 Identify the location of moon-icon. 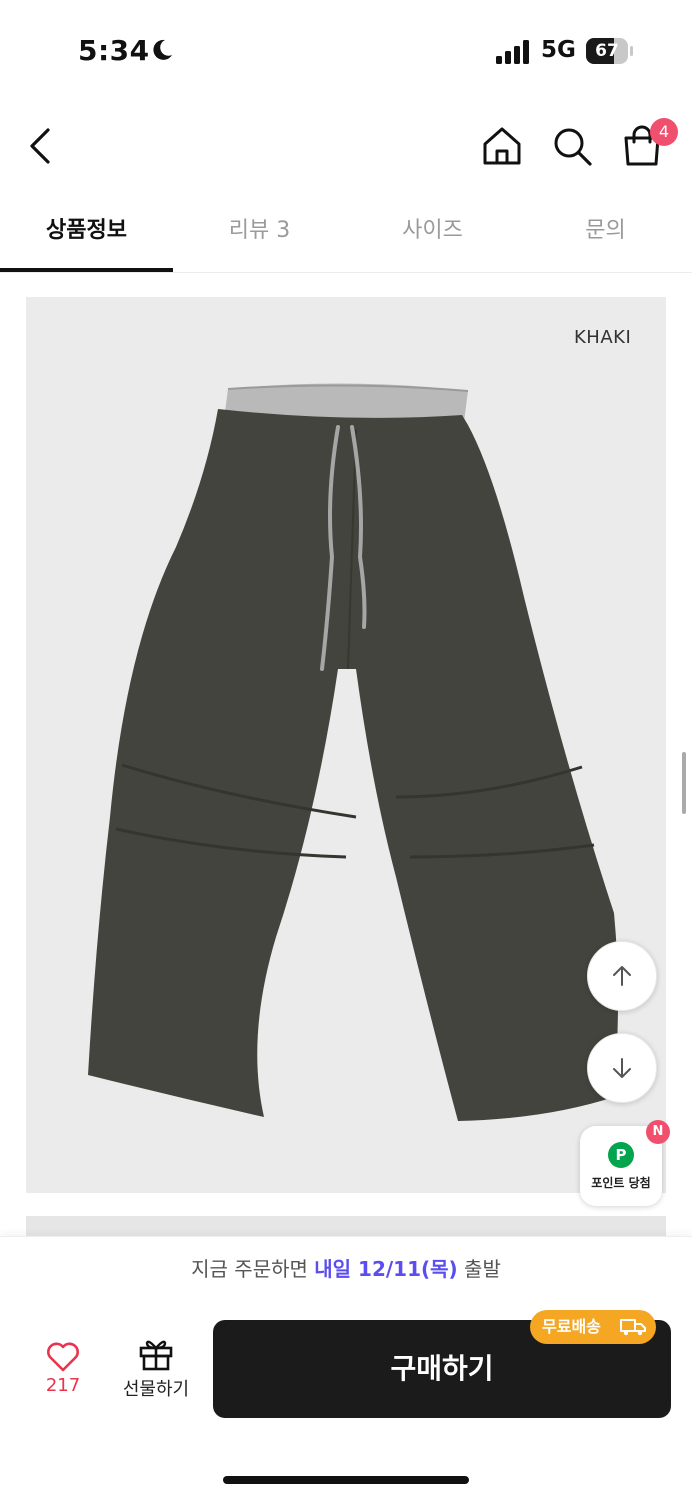
(162, 49).